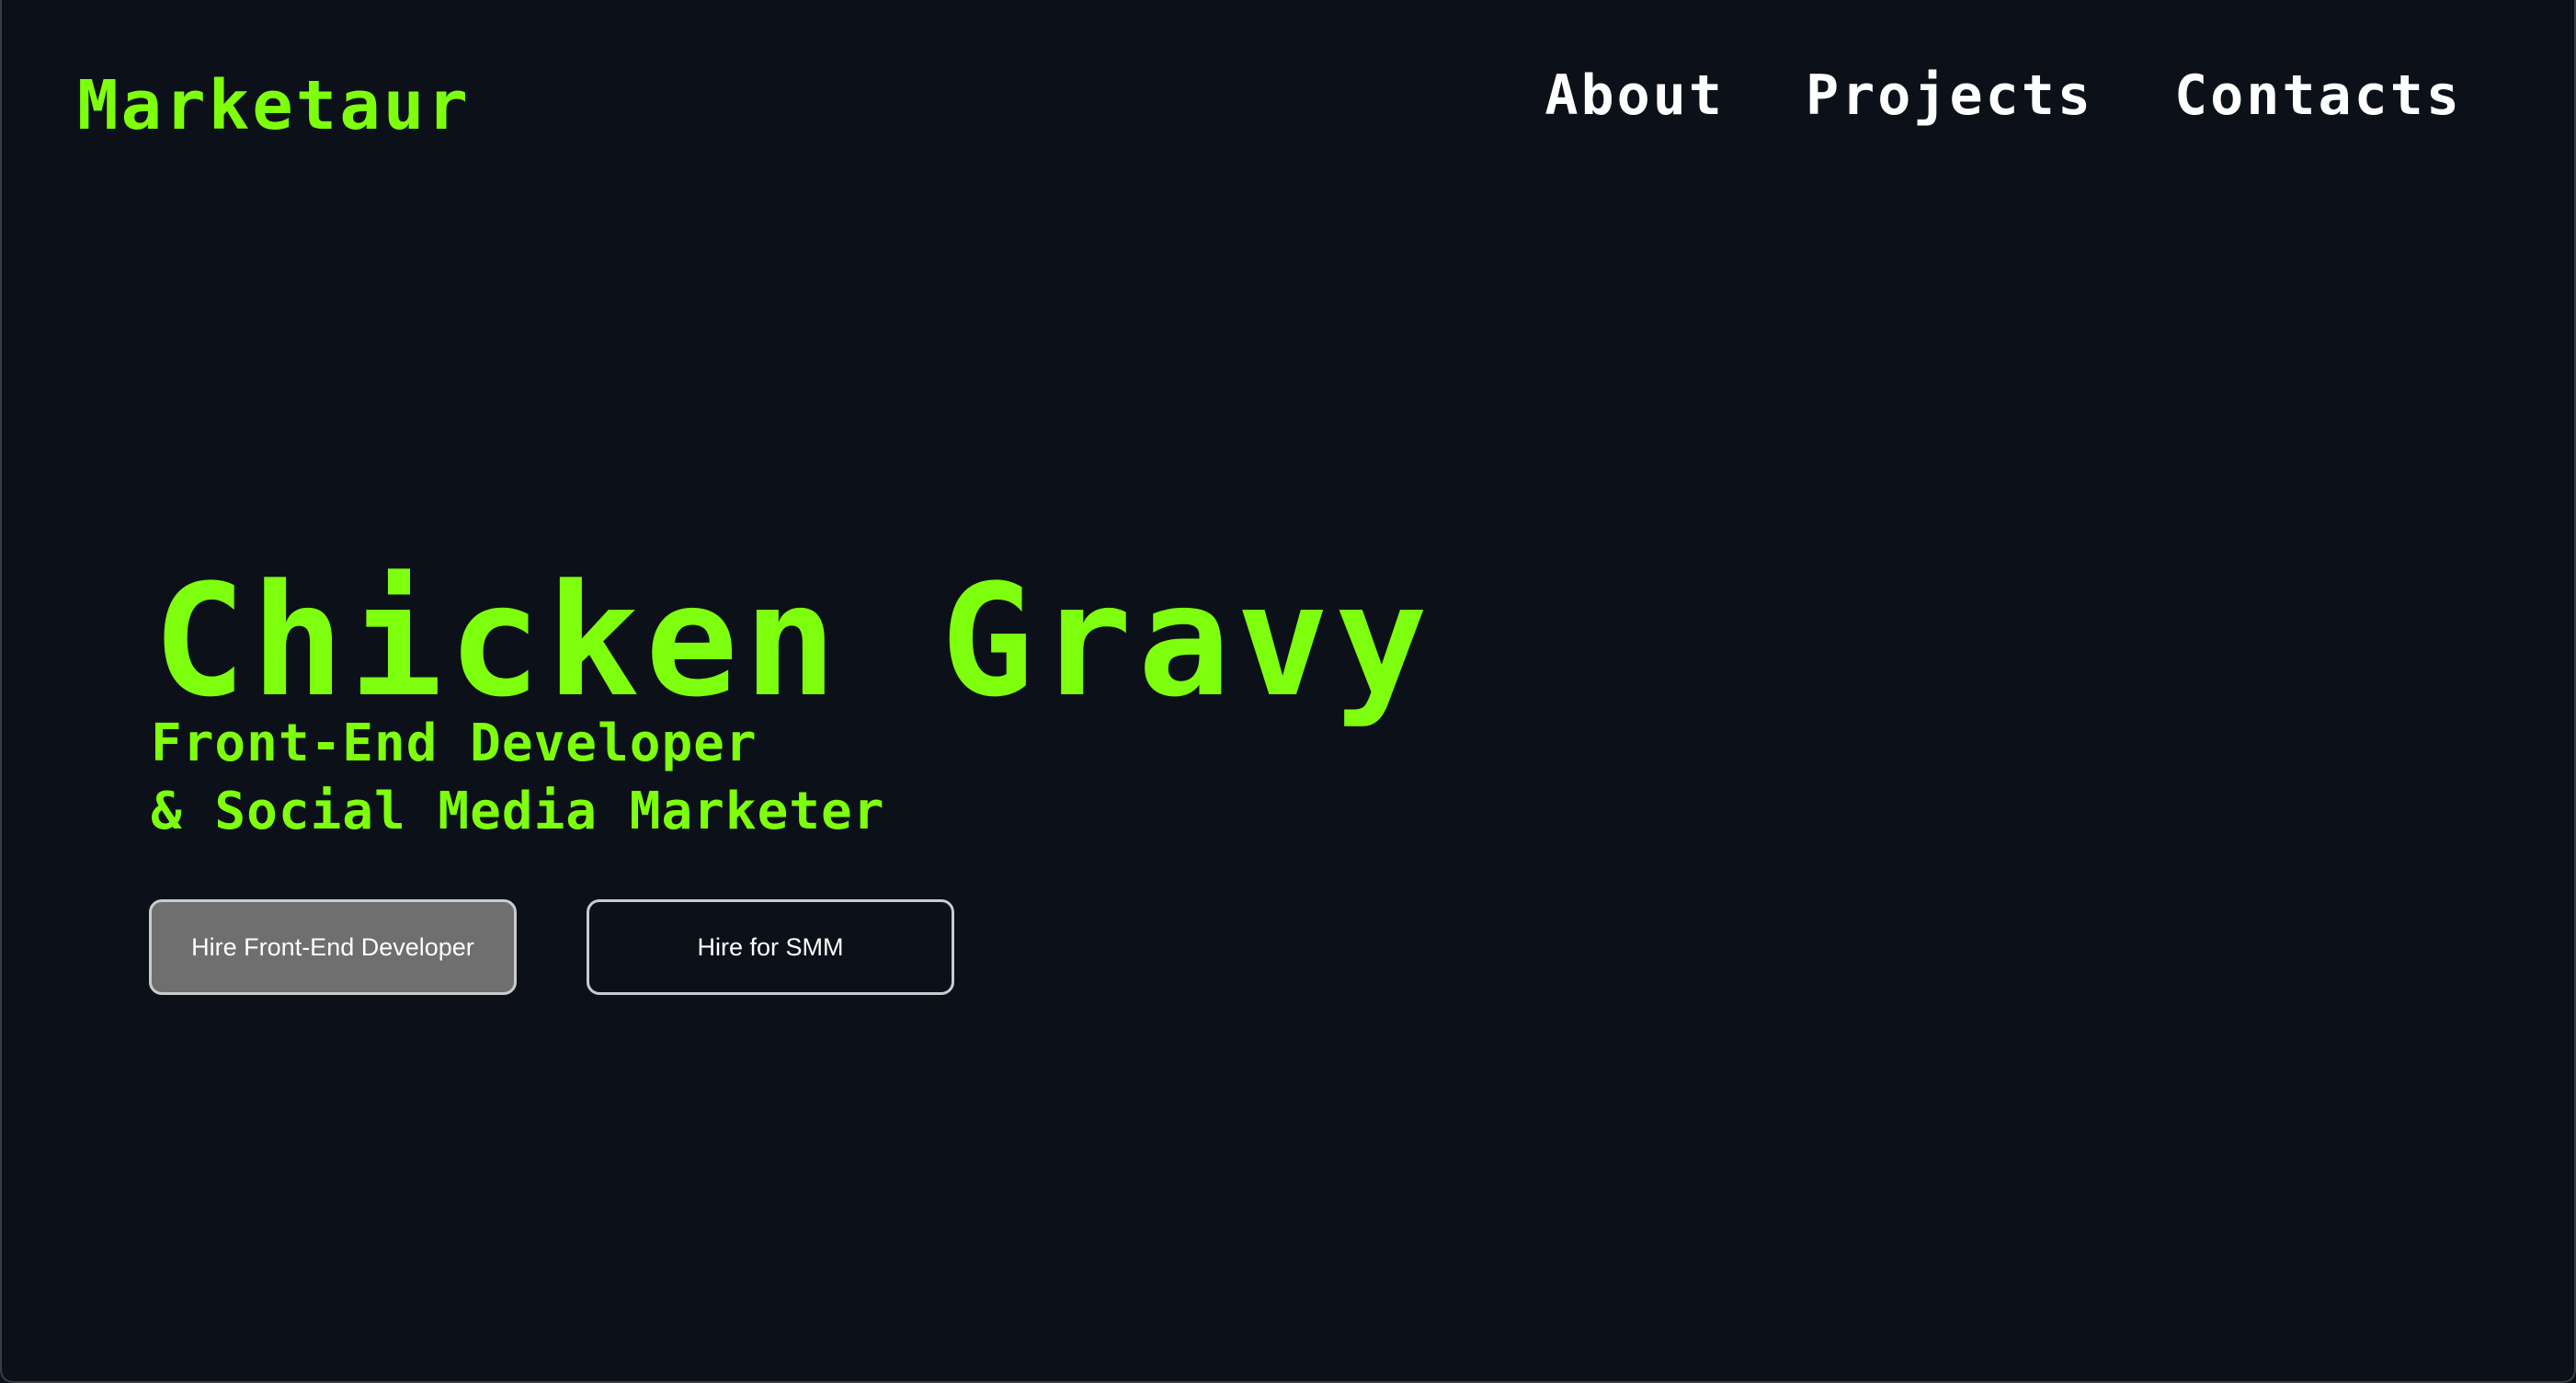 This screenshot has width=2576, height=1383. What do you see at coordinates (518, 811) in the screenshot?
I see `subtitle-line-social-media: & Social Media Marketer` at bounding box center [518, 811].